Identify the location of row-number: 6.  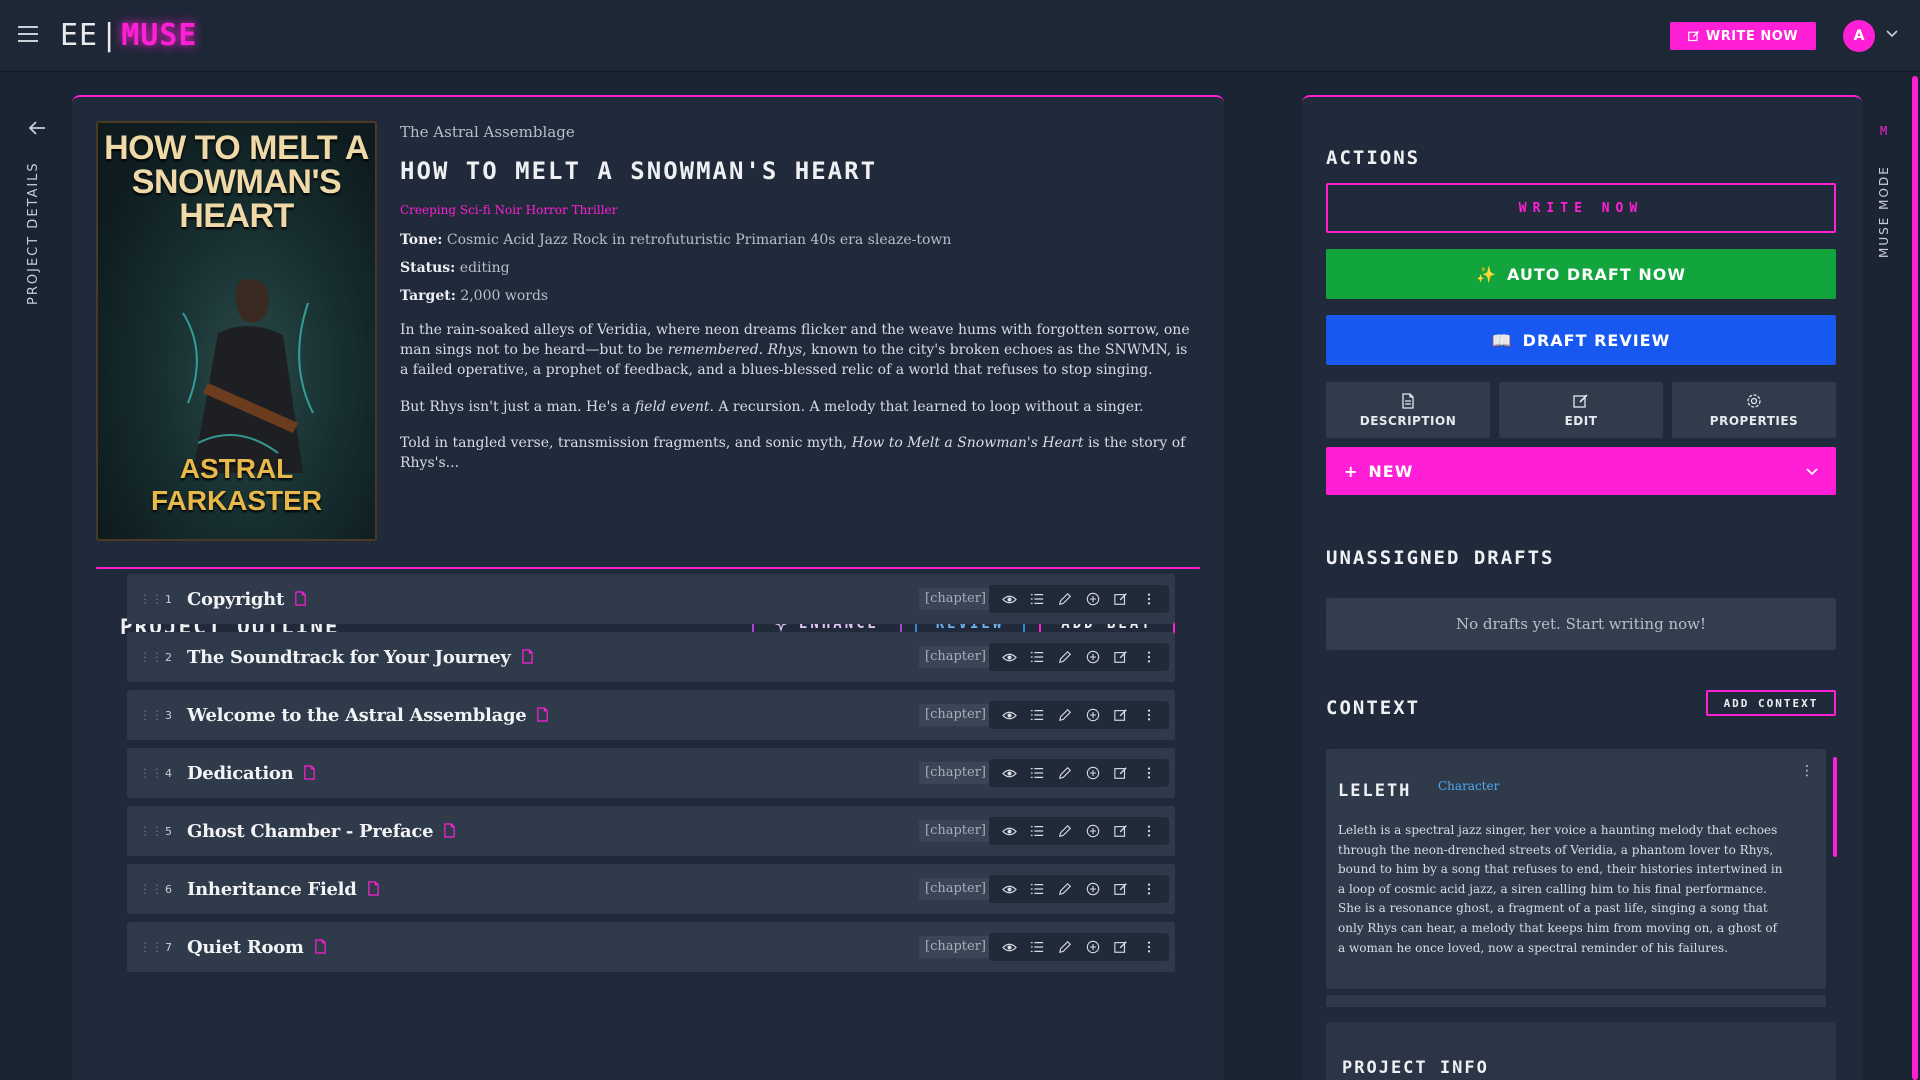
(168, 889).